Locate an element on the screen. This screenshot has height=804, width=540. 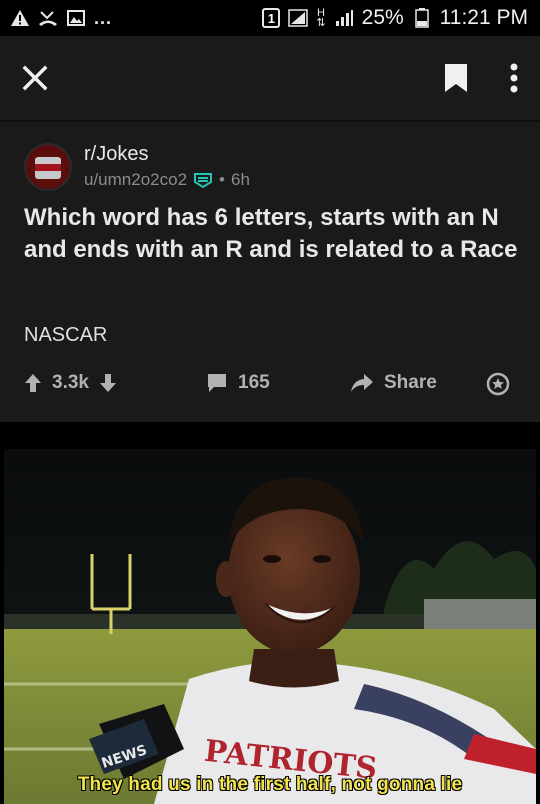
author-link: u/umn2o2co2 is located at coordinates (135, 180).